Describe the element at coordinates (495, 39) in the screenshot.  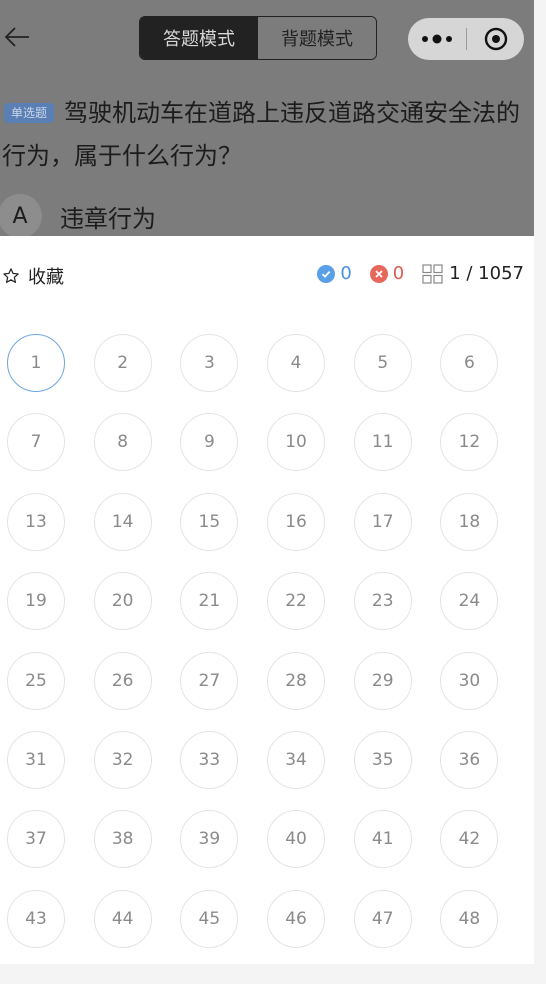
I see `target-circle-icon` at that location.